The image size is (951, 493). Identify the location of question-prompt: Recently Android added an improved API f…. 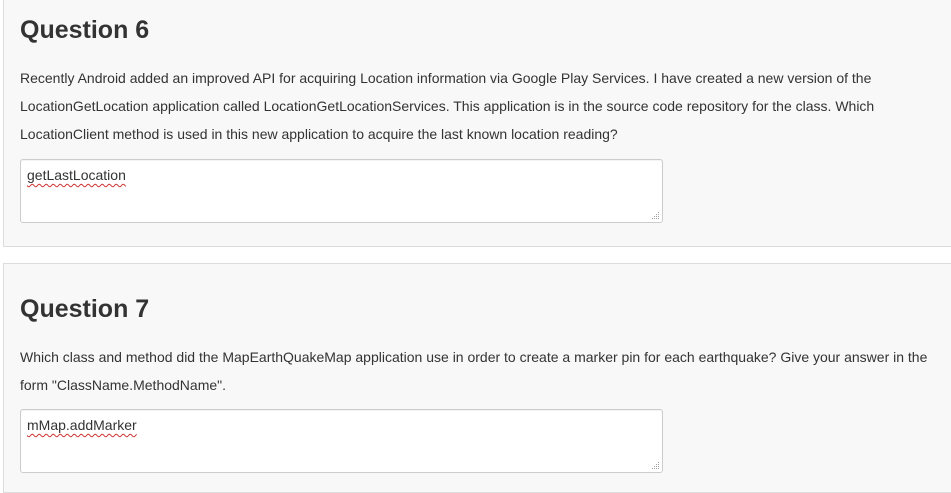
(447, 106).